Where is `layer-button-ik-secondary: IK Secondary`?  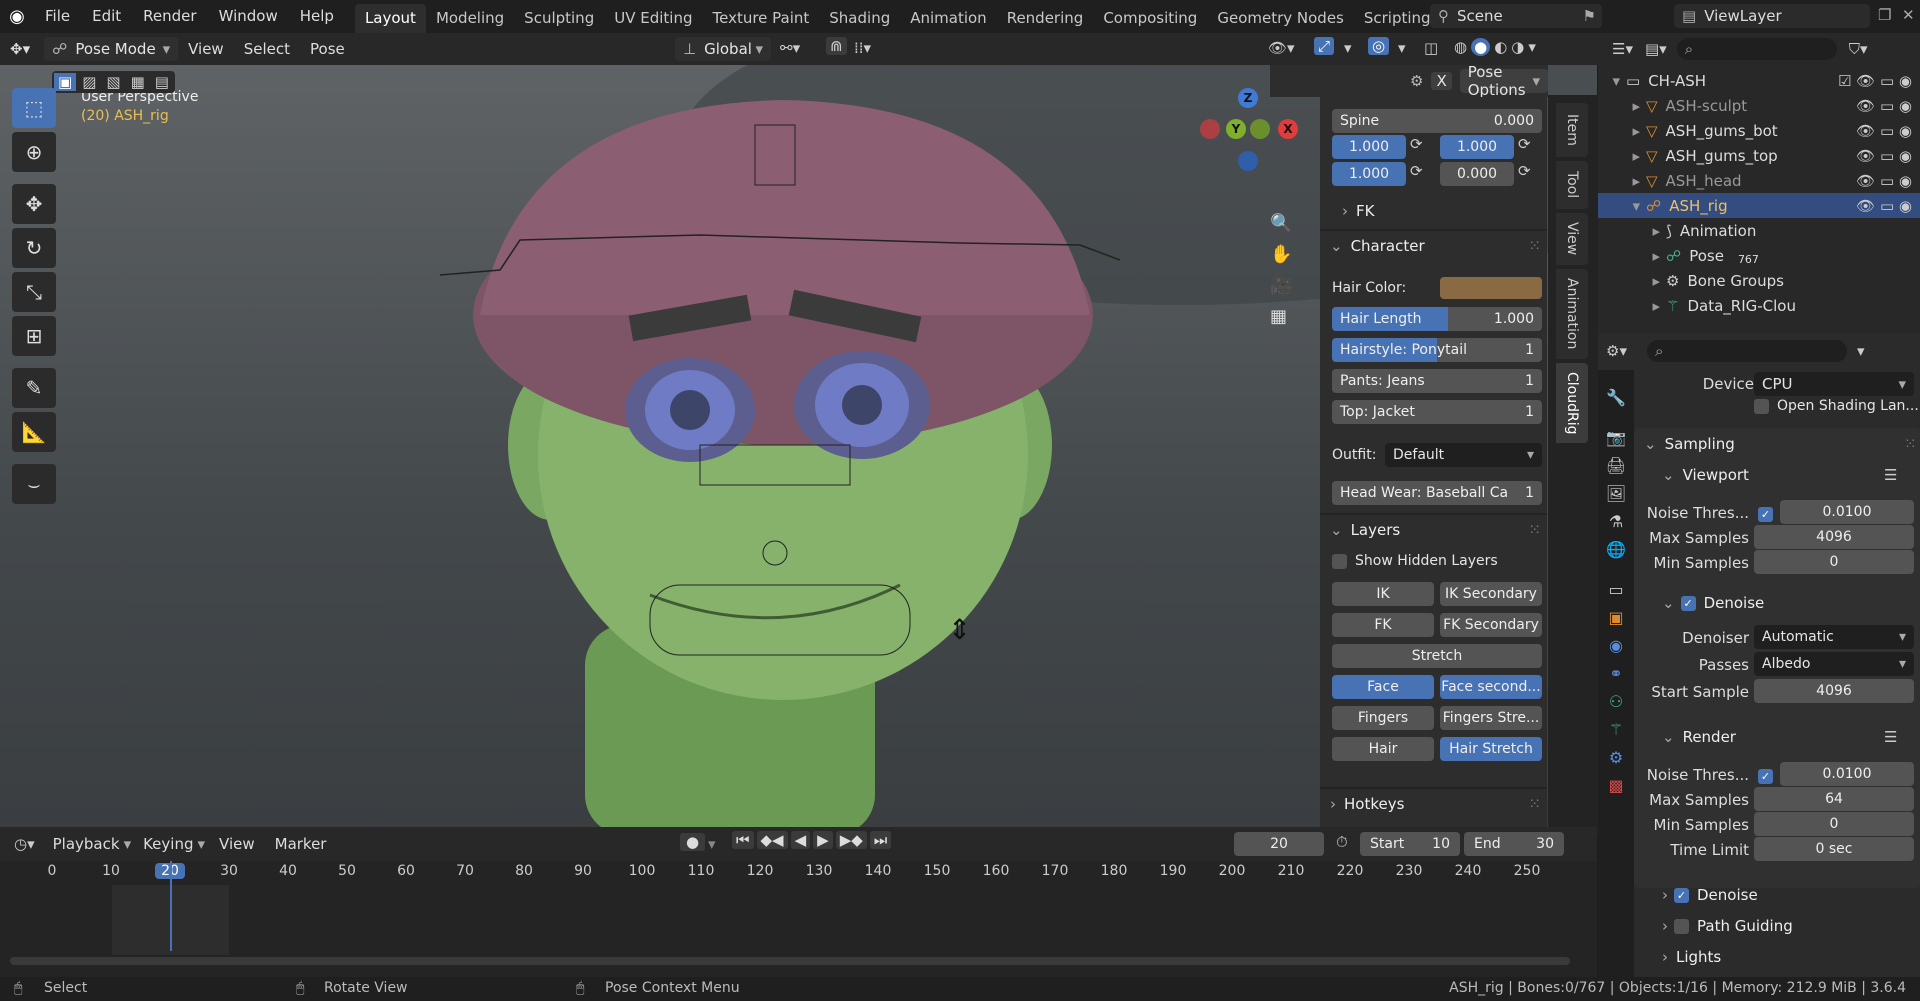
layer-button-ik-secondary: IK Secondary is located at coordinates (1491, 594).